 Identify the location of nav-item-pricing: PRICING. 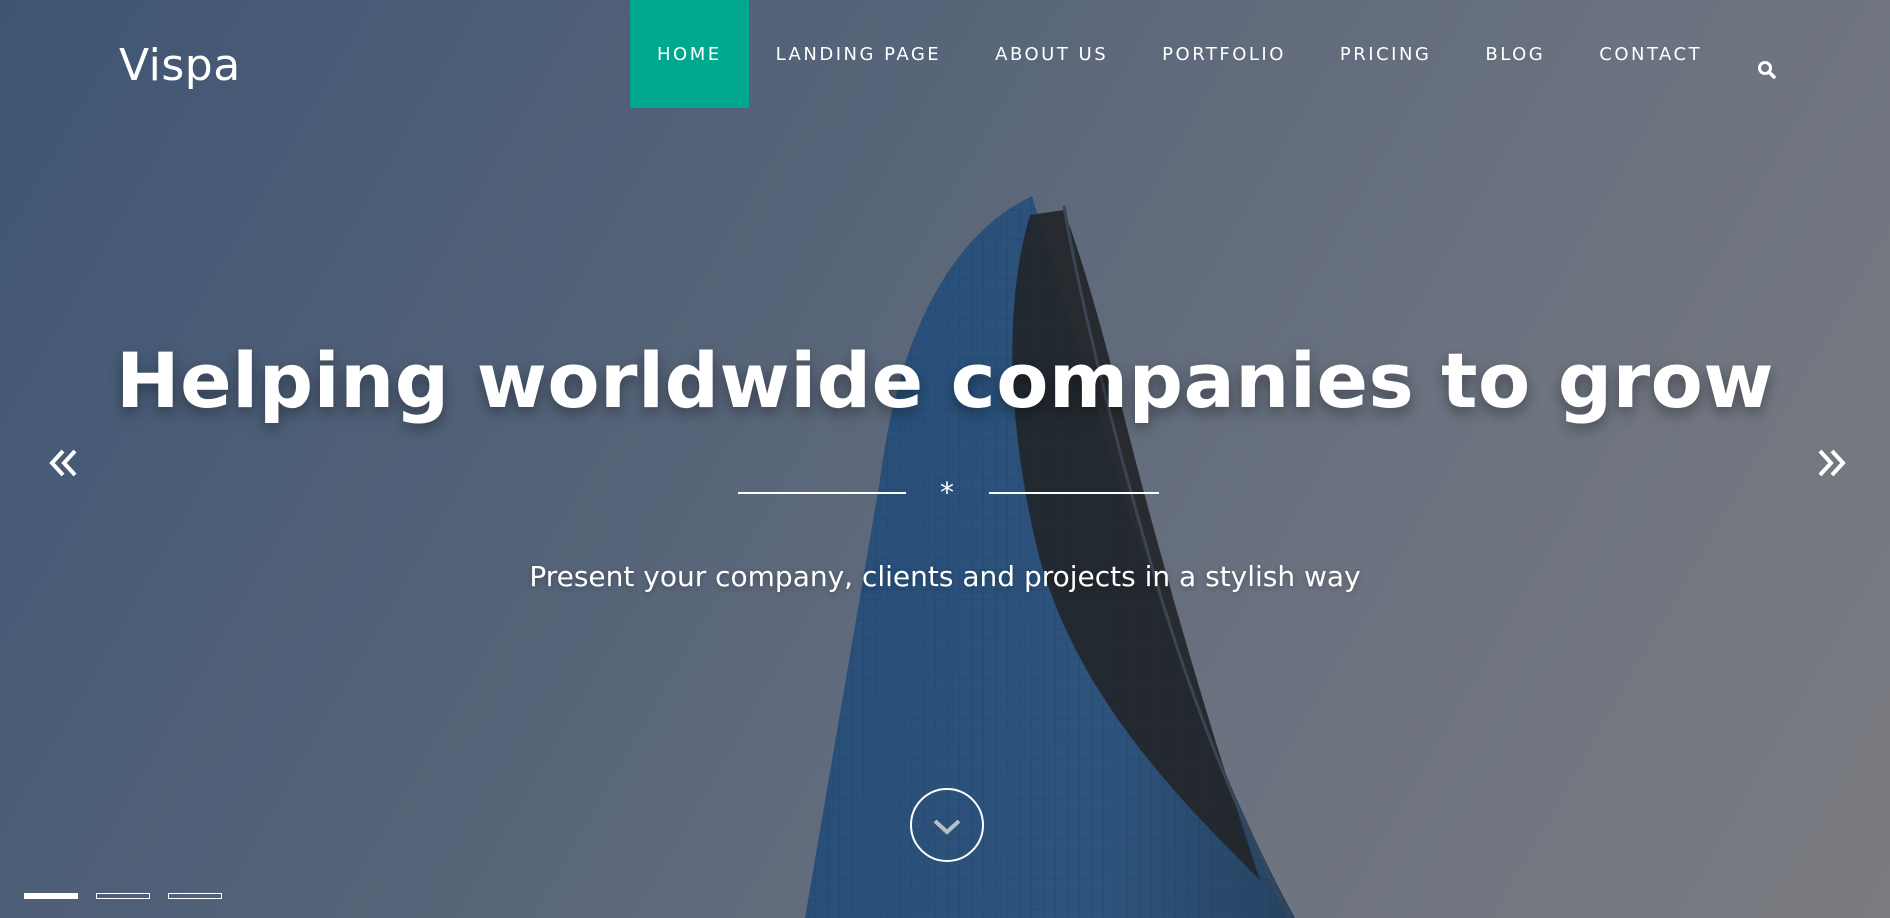
(1385, 54).